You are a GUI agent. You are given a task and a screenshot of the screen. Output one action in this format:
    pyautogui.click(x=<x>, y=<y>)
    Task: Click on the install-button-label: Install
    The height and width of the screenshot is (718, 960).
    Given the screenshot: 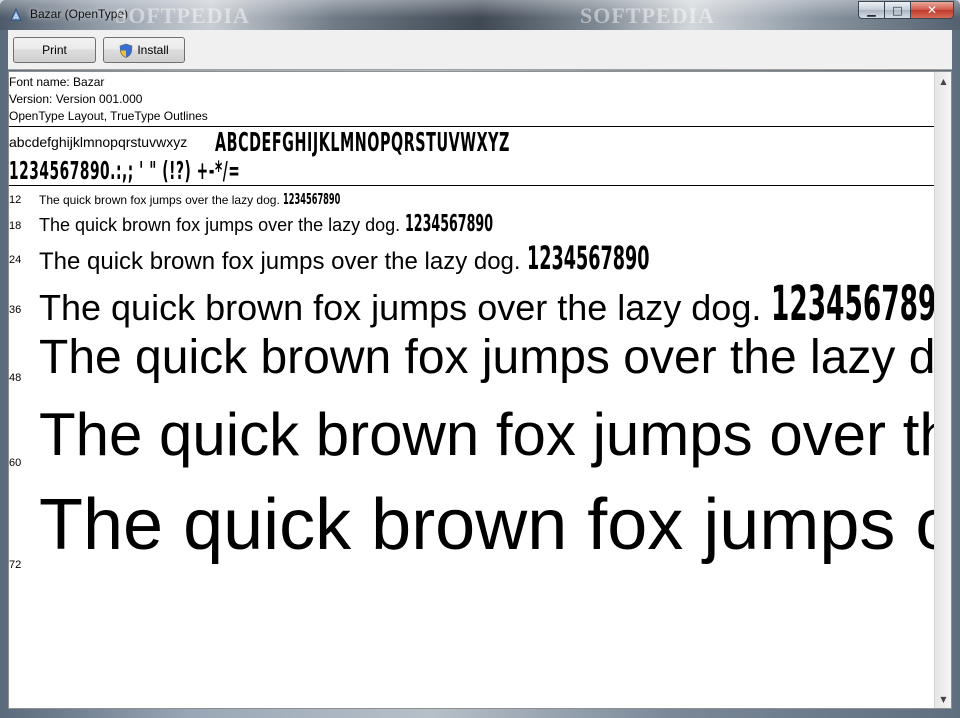 What is the action you would take?
    pyautogui.click(x=153, y=50)
    